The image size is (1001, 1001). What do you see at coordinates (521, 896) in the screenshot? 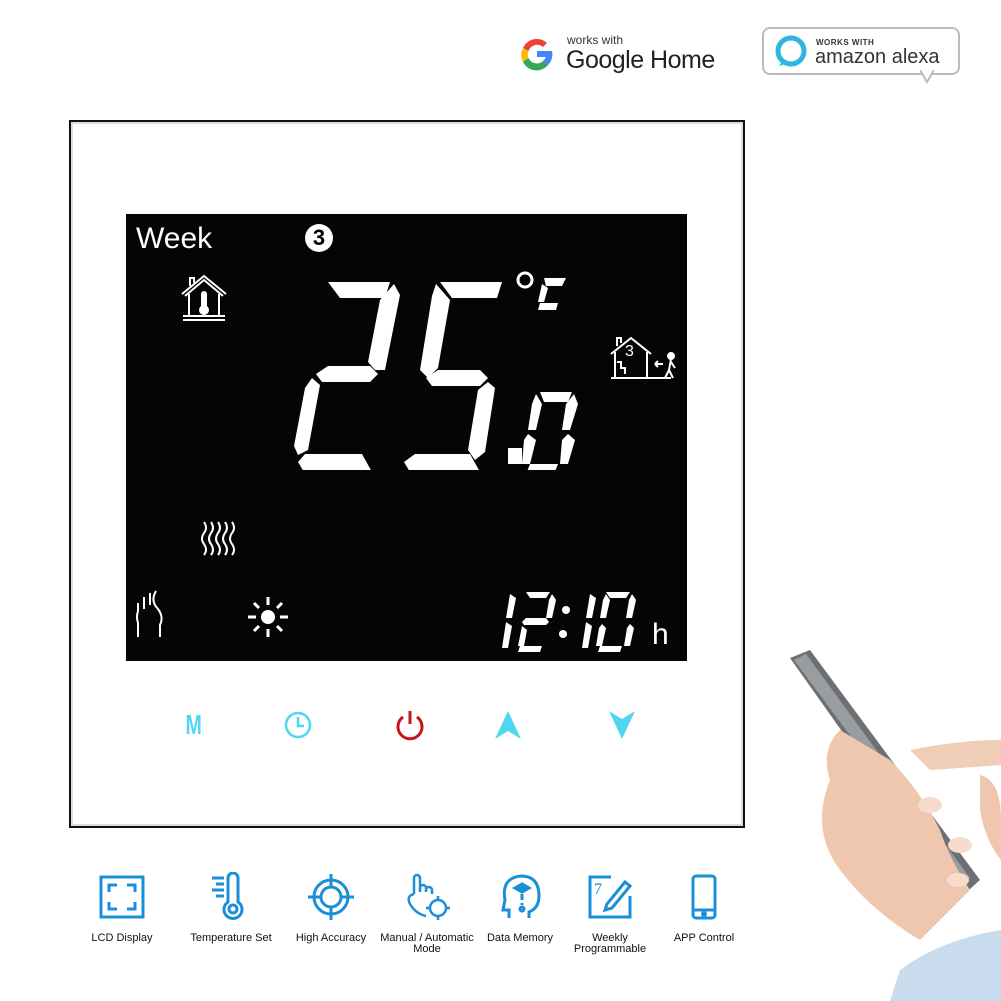
I see `data-memory-icon` at bounding box center [521, 896].